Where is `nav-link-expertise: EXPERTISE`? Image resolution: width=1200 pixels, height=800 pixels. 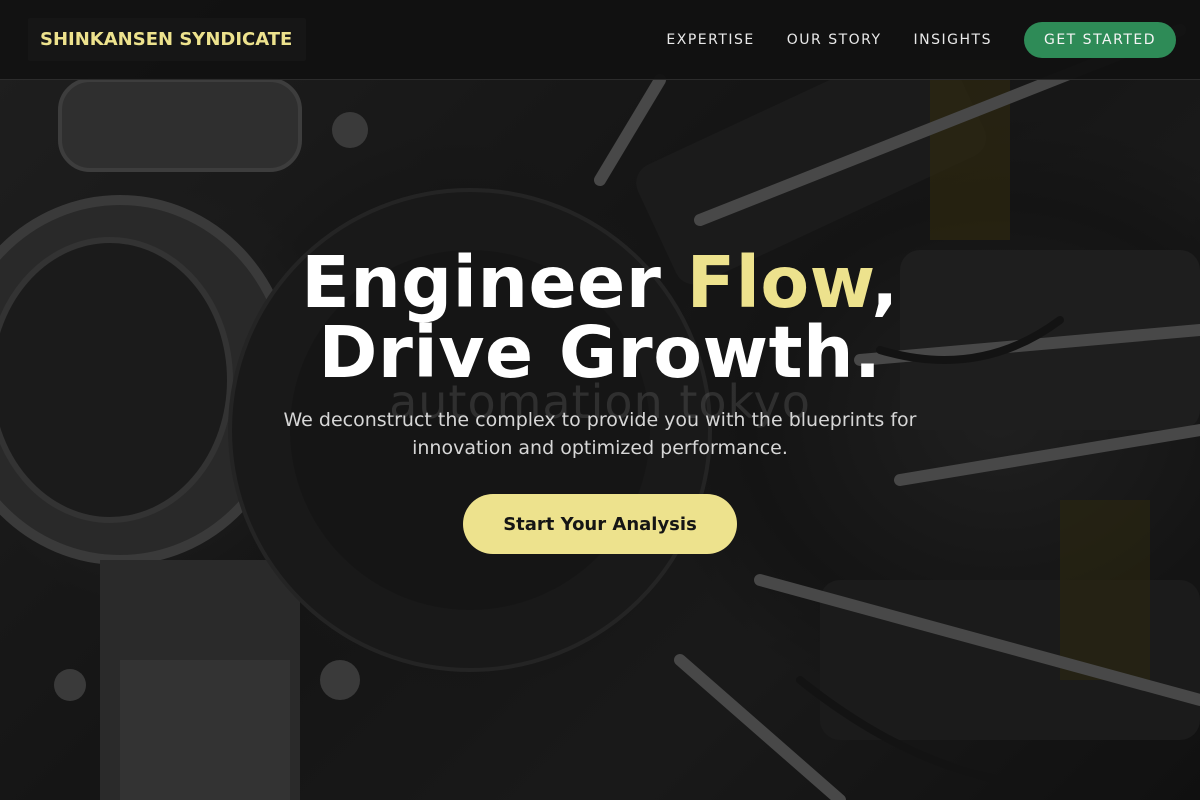
nav-link-expertise: EXPERTISE is located at coordinates (710, 40).